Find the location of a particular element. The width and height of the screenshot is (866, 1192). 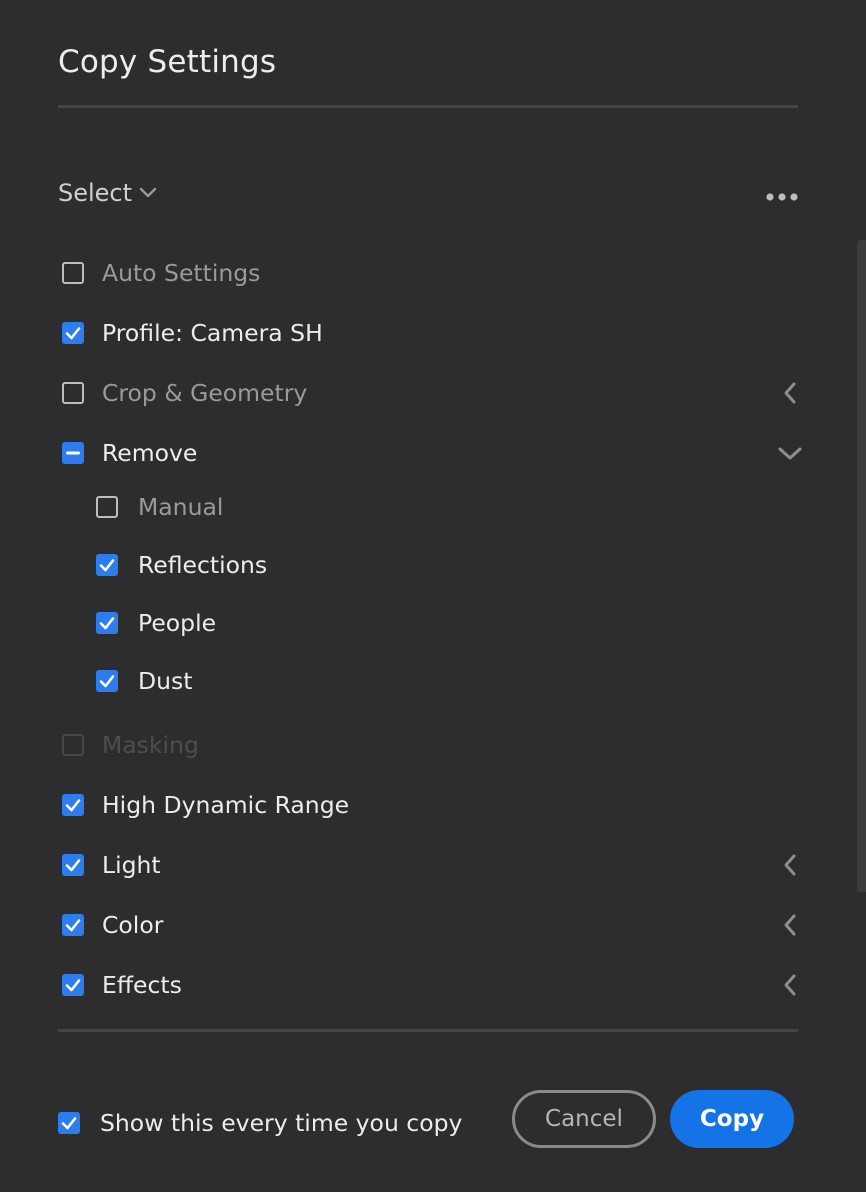

remove-label: Remove is located at coordinates (149, 453).